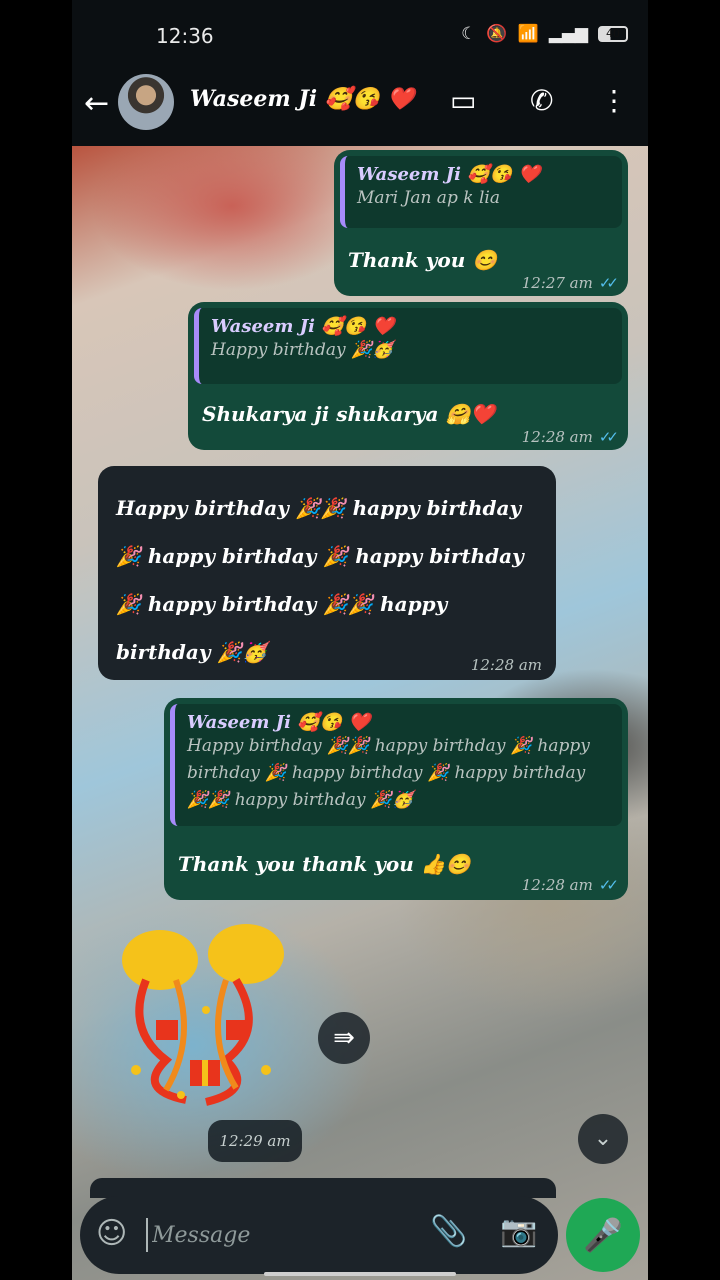 Image resolution: width=720 pixels, height=1280 pixels. Describe the element at coordinates (423, 260) in the screenshot. I see `message-text: Thank you 😊` at that location.